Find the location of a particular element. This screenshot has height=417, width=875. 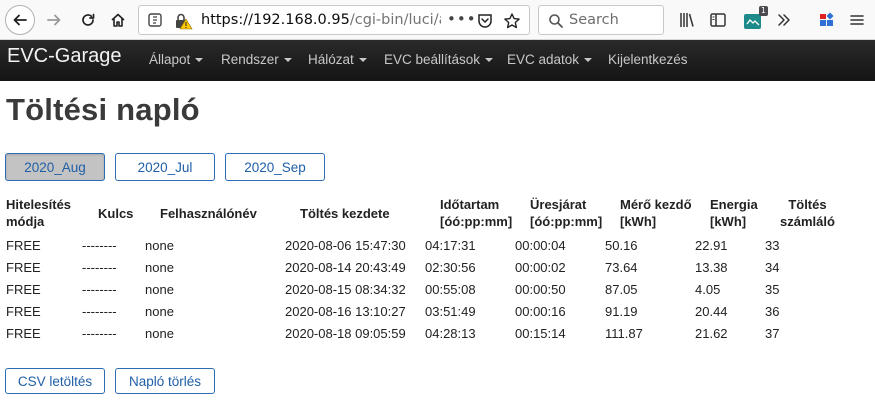

nav-item-label: Hálózat is located at coordinates (331, 59).